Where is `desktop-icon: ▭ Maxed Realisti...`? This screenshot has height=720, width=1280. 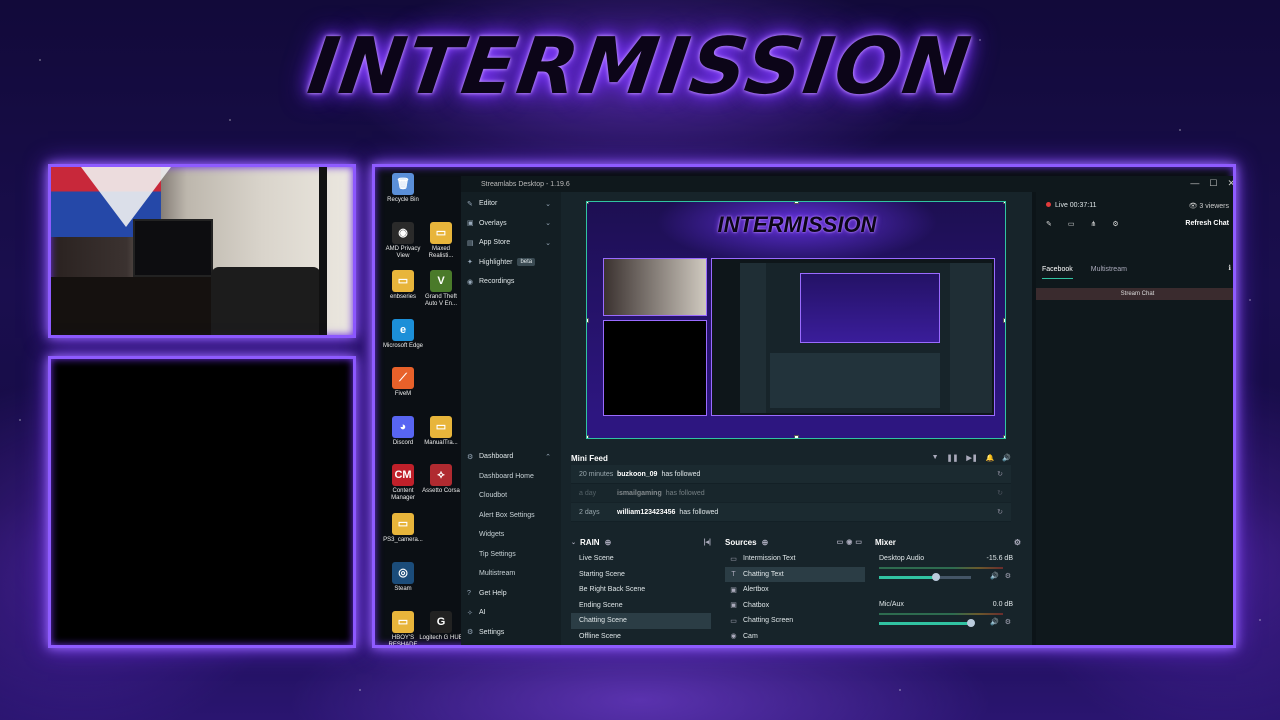 desktop-icon: ▭ Maxed Realisti... is located at coordinates (441, 241).